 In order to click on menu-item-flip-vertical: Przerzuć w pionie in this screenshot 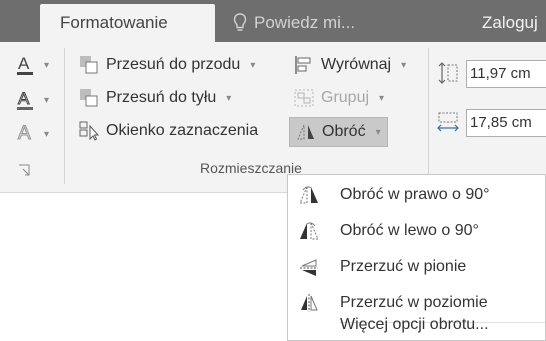, I will do `click(416, 267)`.